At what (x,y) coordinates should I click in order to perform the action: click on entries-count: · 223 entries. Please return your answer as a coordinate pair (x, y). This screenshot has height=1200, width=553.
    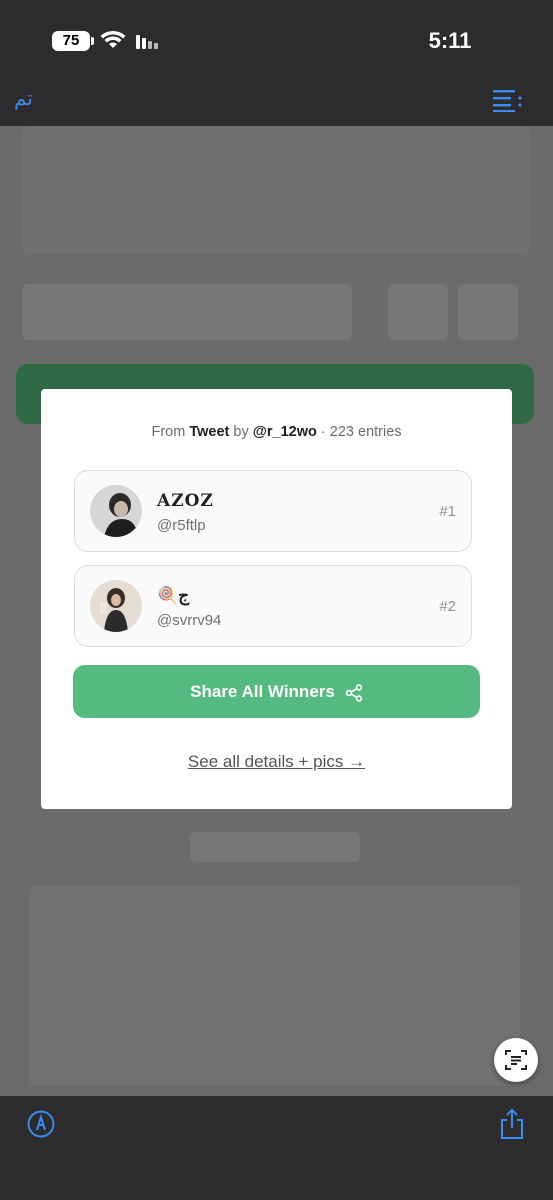
    Looking at the image, I should click on (361, 432).